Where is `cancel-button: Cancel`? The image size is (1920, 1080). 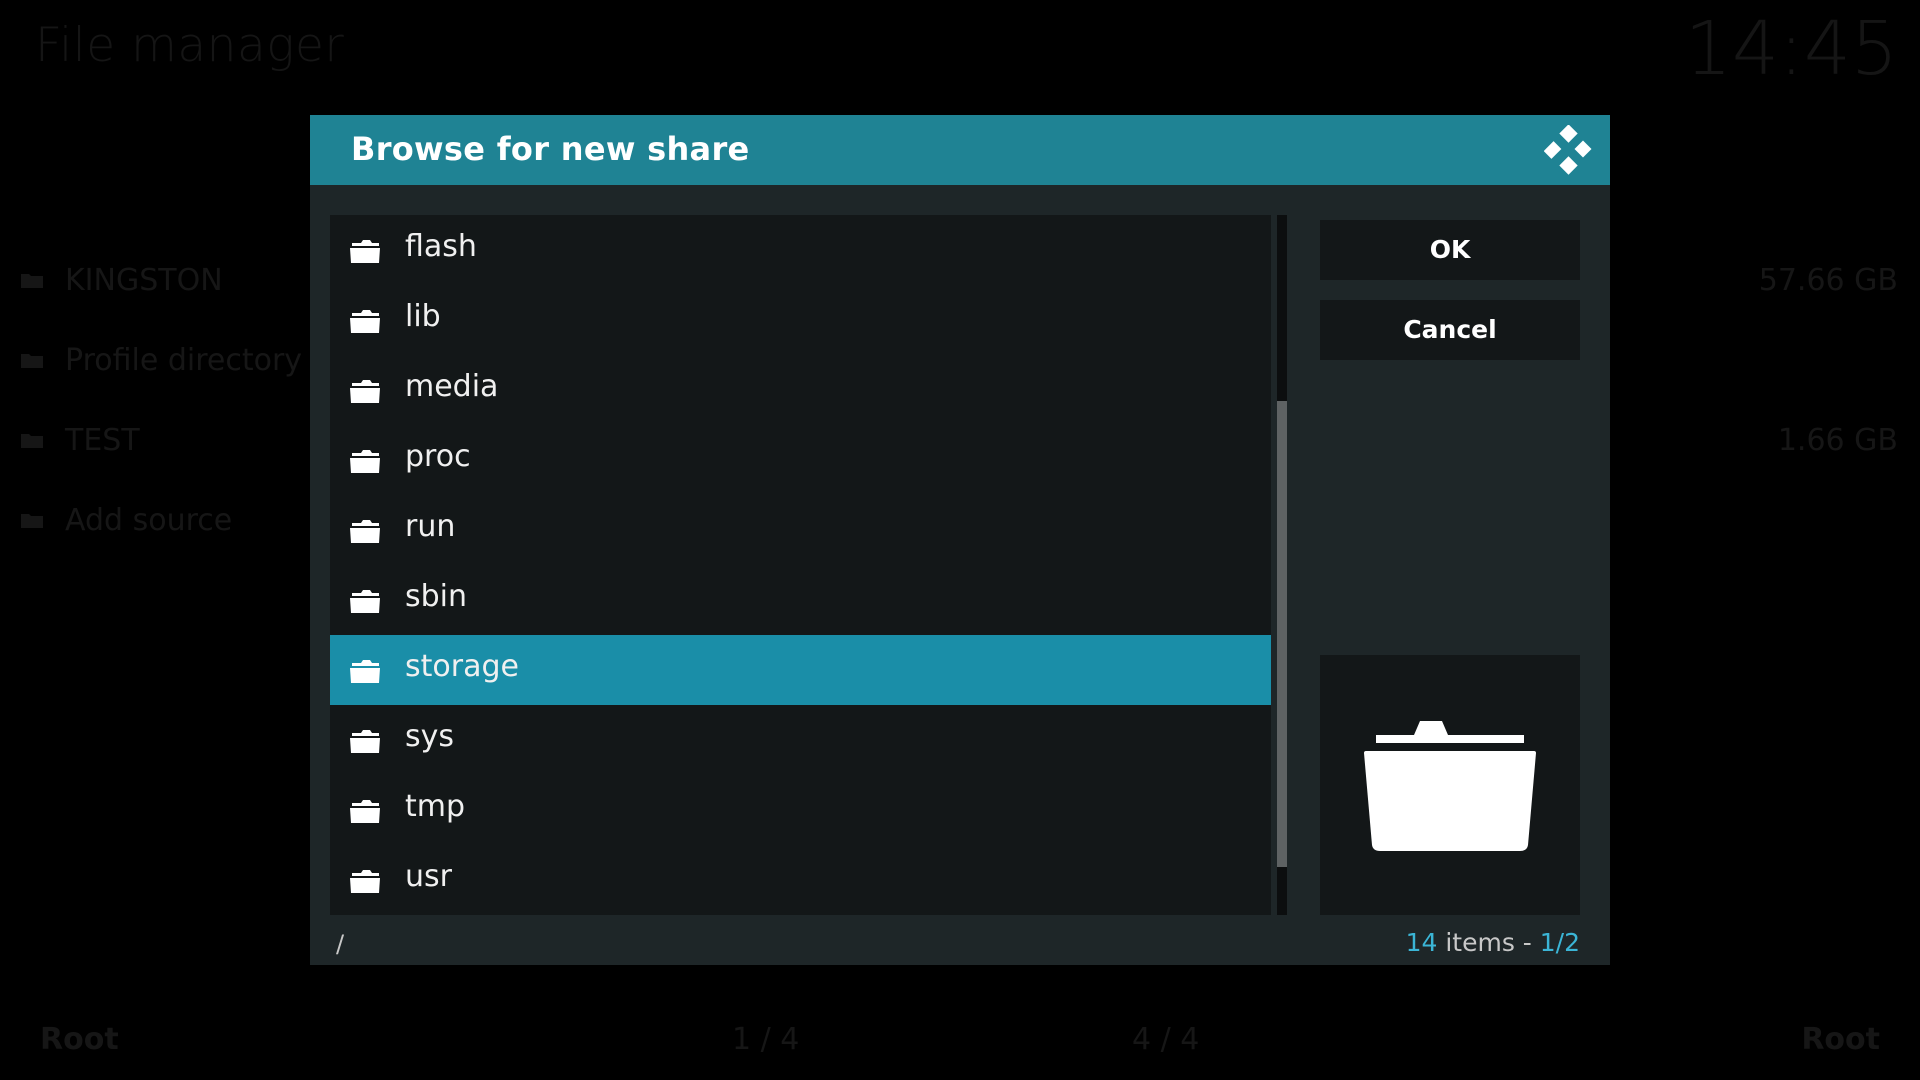
cancel-button: Cancel is located at coordinates (1450, 330).